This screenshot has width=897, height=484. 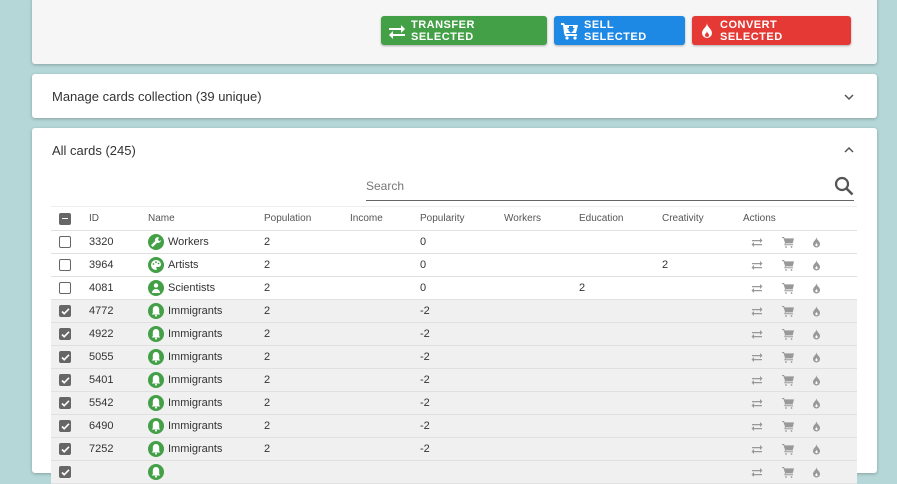 What do you see at coordinates (586, 186) in the screenshot?
I see `search-input` at bounding box center [586, 186].